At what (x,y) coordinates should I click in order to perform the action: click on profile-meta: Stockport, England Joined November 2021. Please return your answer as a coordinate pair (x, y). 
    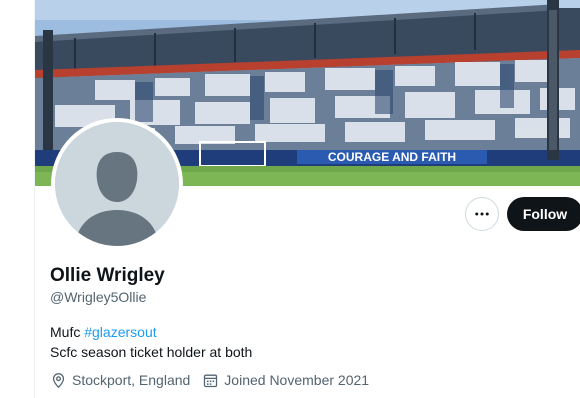
    Looking at the image, I should click on (215, 380).